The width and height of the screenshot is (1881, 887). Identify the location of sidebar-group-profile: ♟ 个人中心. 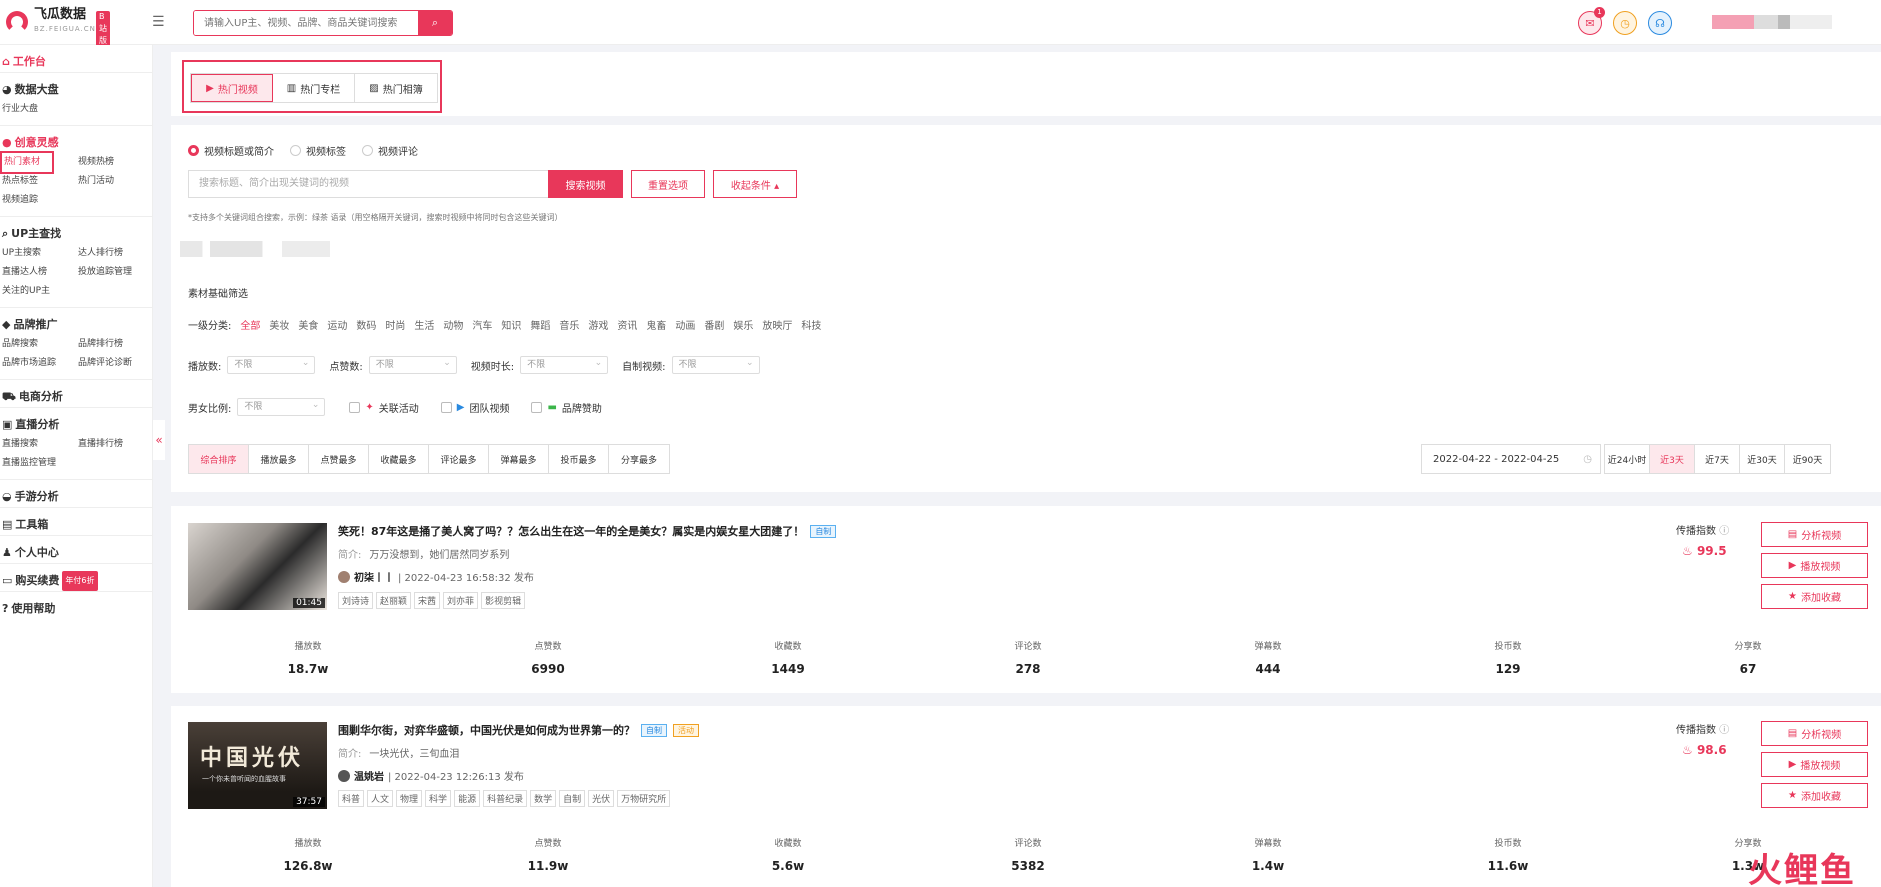
(76, 553).